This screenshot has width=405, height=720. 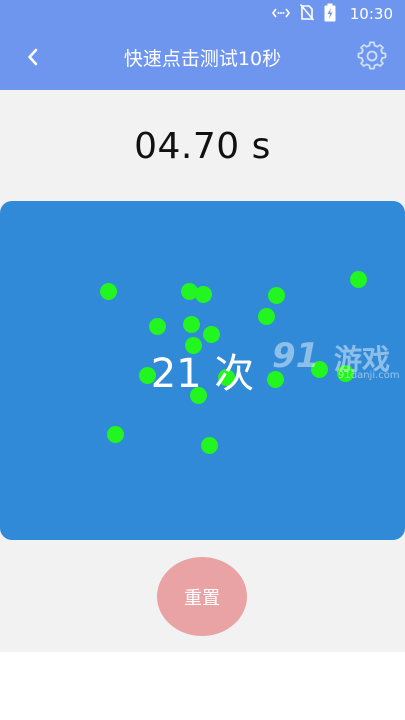 I want to click on page-title: 快速点击测试10秒, so click(x=202, y=59).